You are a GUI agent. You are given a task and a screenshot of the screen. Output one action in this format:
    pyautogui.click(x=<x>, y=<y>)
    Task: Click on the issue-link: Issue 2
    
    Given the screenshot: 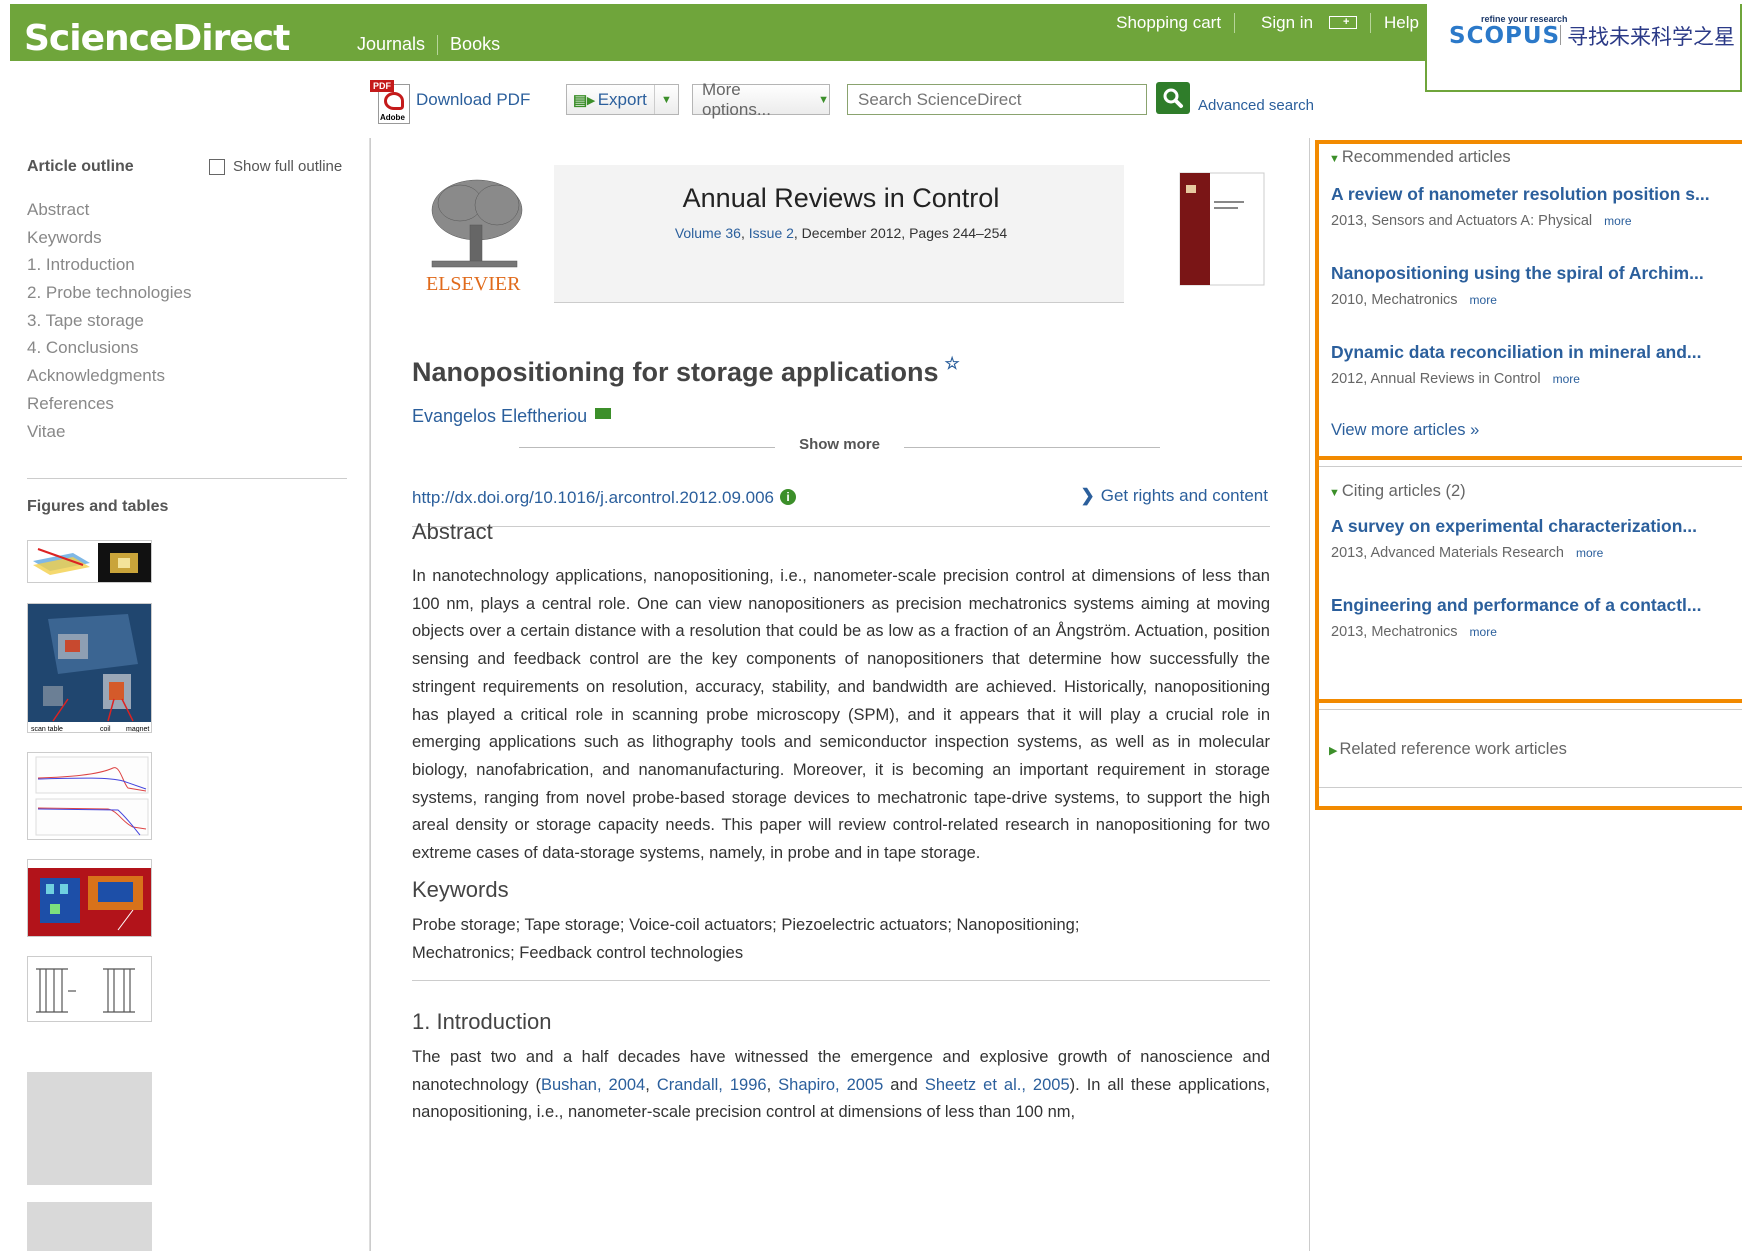 What is the action you would take?
    pyautogui.click(x=771, y=233)
    